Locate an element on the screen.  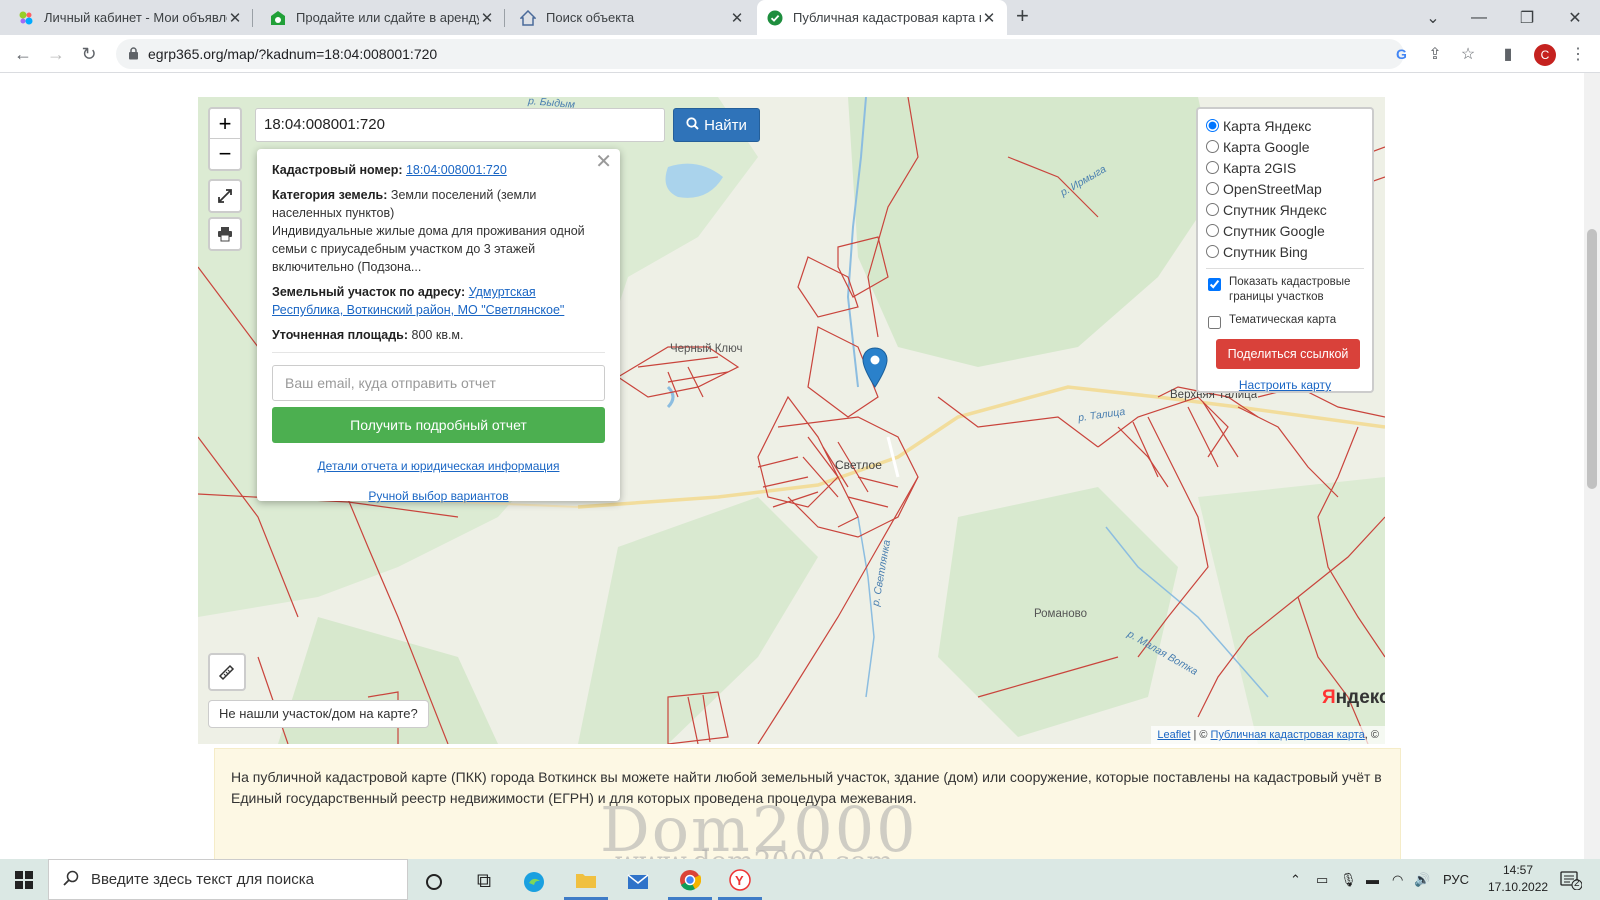
address-label: Земельный участок по адресу: is located at coordinates (369, 292).